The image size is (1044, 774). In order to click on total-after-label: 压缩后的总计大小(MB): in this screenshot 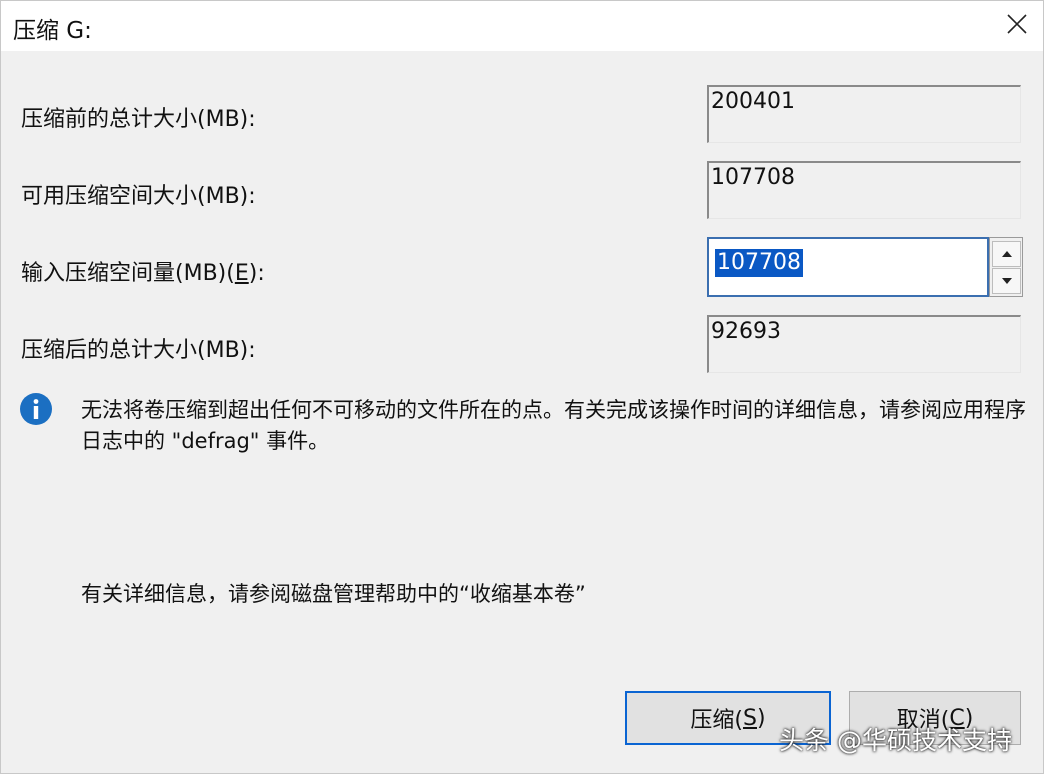, I will do `click(138, 350)`.